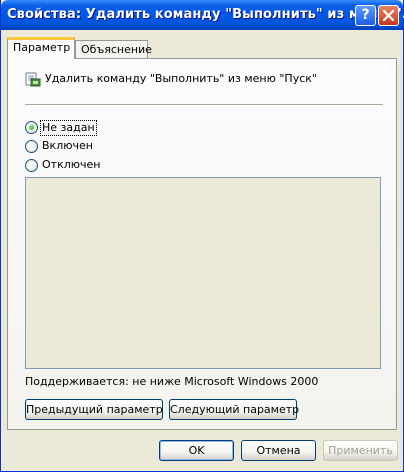 The height and width of the screenshot is (472, 404). I want to click on radio-selected-dot, so click(31, 127).